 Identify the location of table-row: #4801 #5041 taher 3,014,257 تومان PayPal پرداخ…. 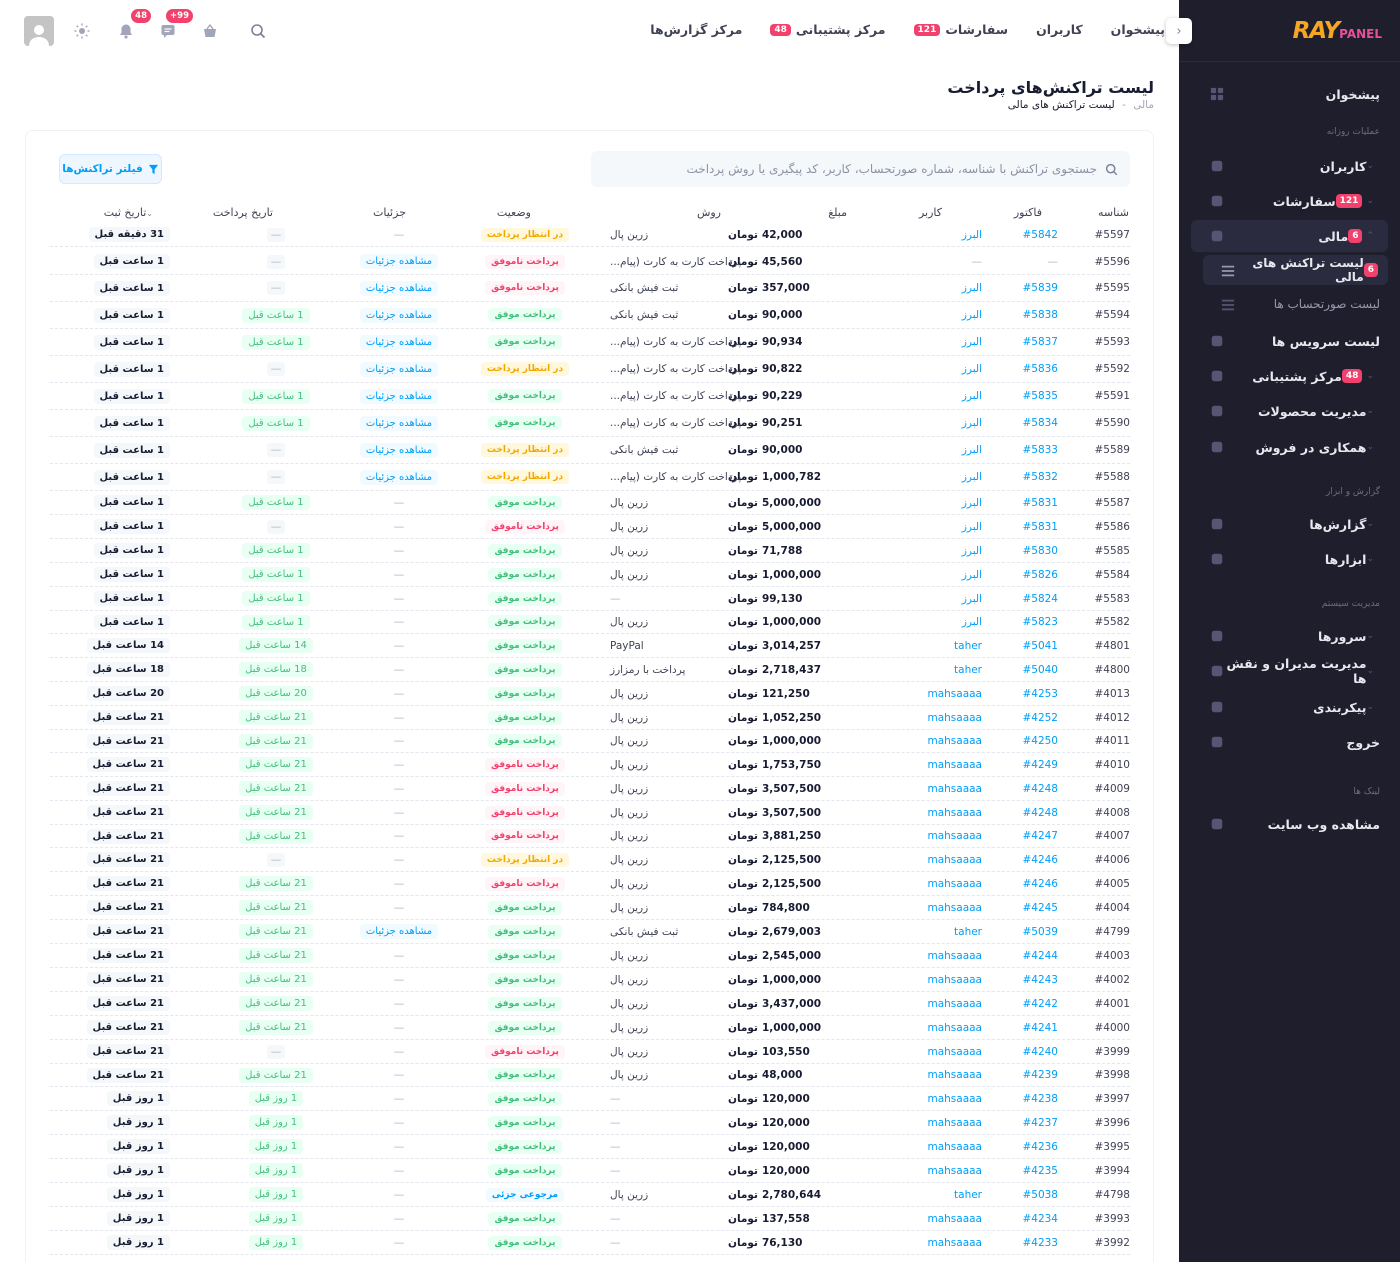
(590, 646).